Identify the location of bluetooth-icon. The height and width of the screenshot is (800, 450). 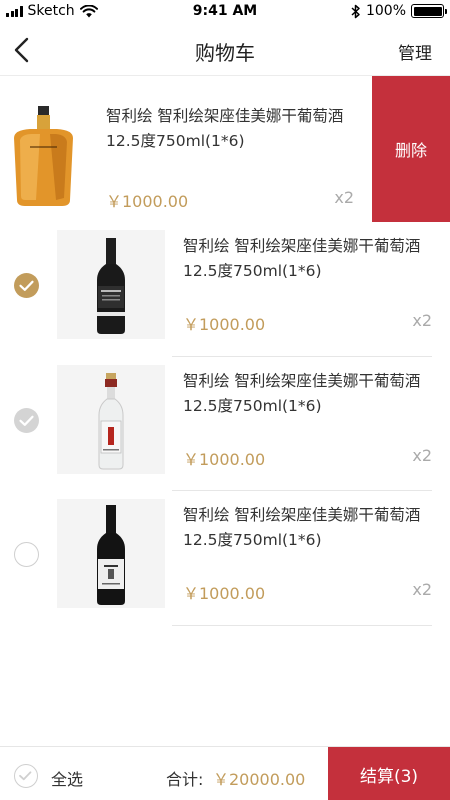
(355, 11).